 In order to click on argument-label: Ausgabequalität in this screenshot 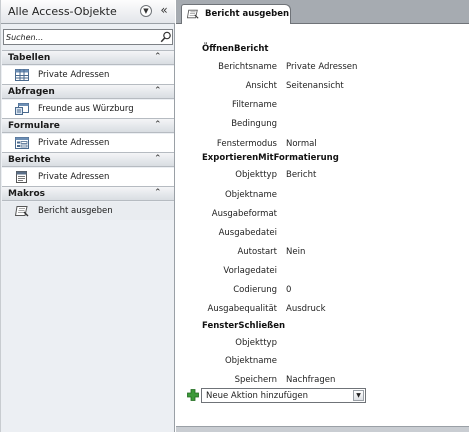, I will do `click(242, 309)`.